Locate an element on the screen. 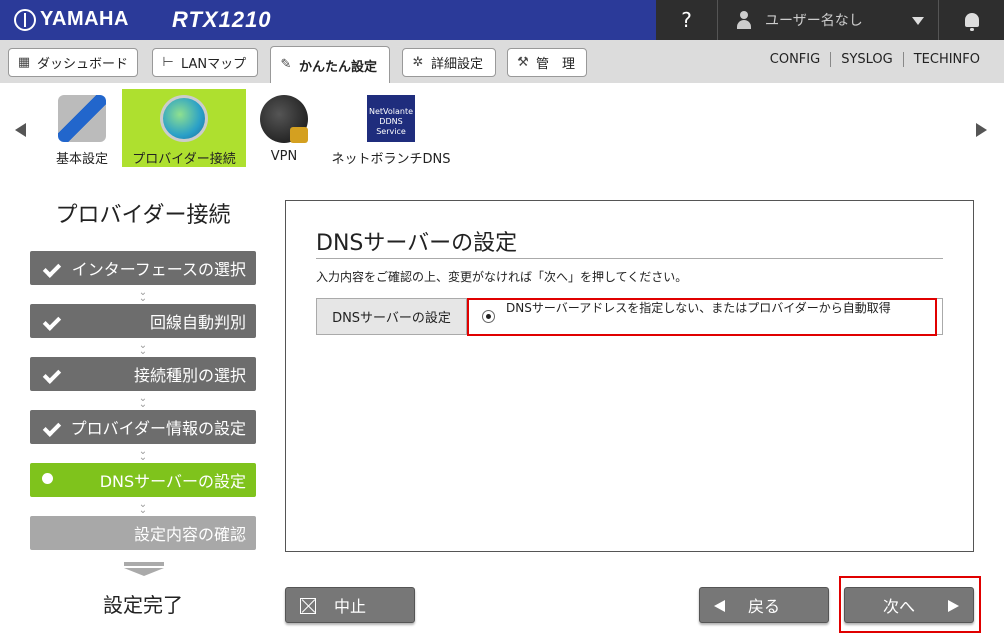 This screenshot has height=644, width=1004. wizard-basic-settings: 基本設定 is located at coordinates (82, 128).